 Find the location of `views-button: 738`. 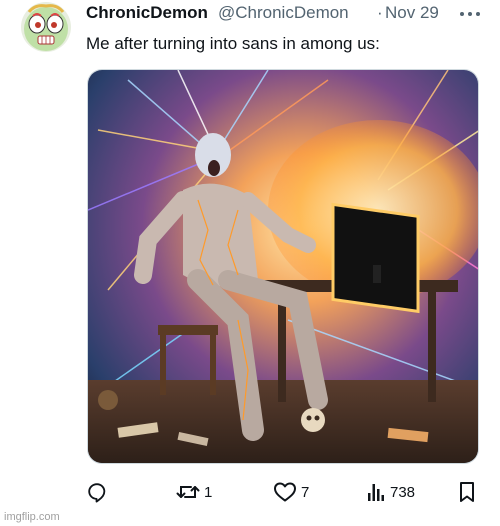

views-button: 738 is located at coordinates (390, 492).